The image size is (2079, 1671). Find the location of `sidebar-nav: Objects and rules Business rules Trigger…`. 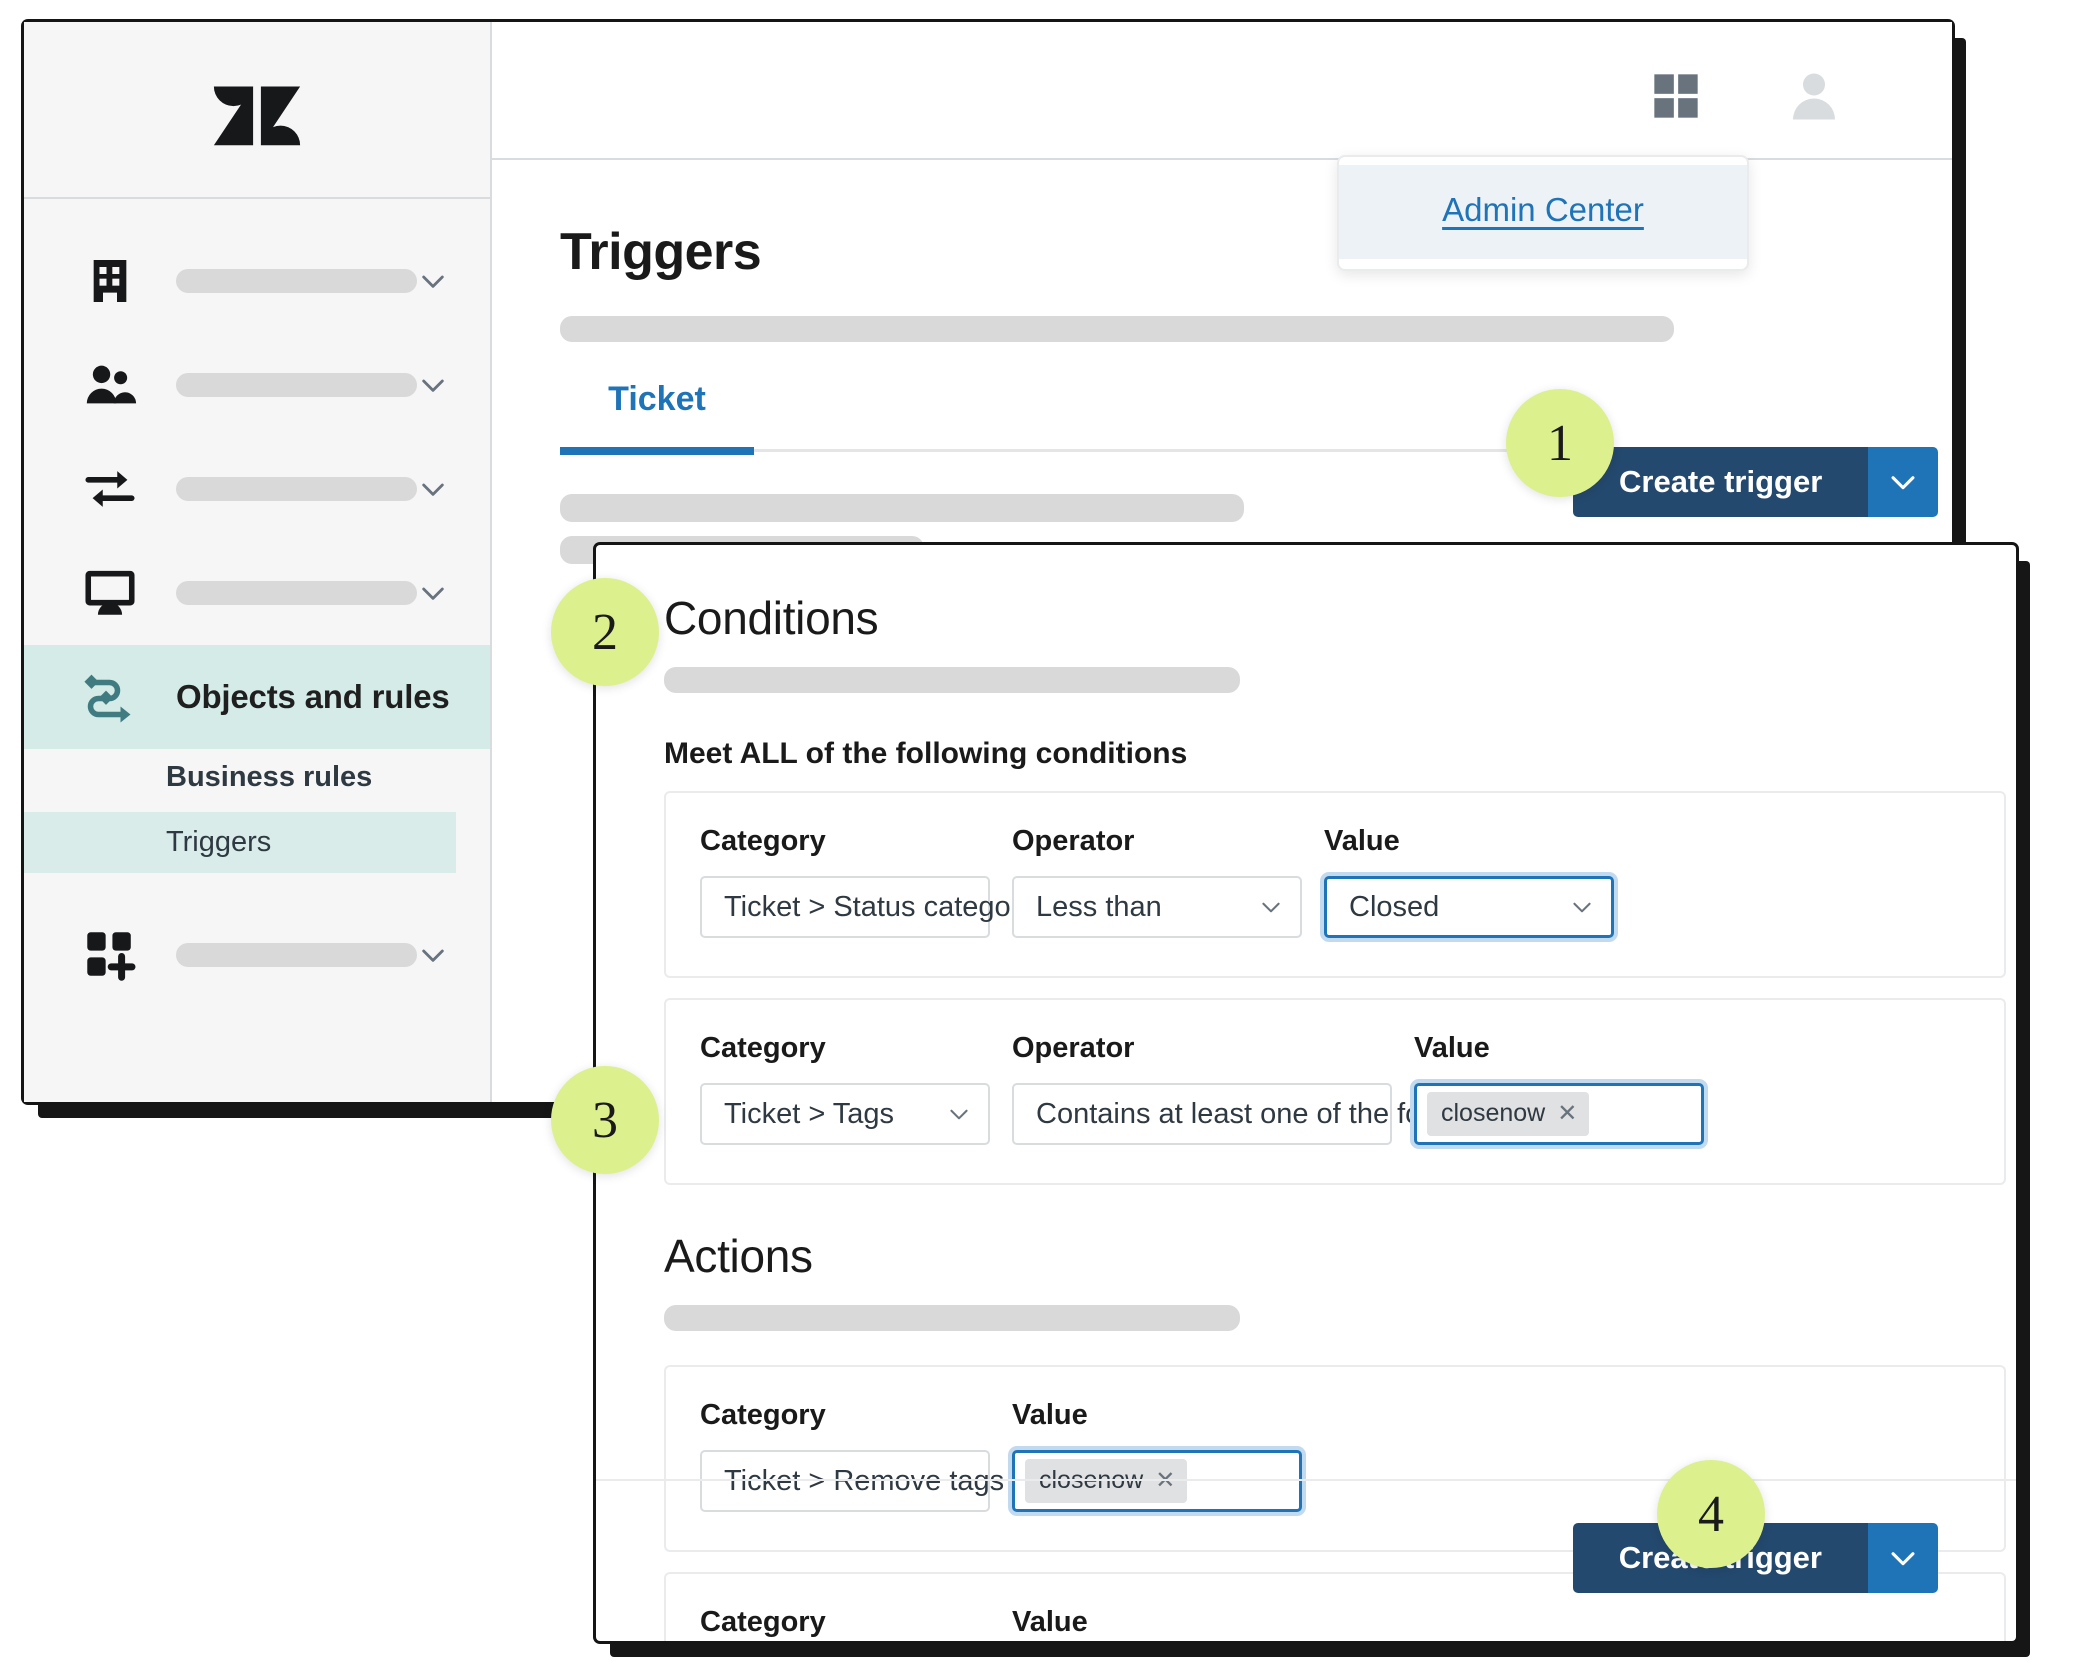

sidebar-nav: Objects and rules Business rules Trigger… is located at coordinates (257, 603).